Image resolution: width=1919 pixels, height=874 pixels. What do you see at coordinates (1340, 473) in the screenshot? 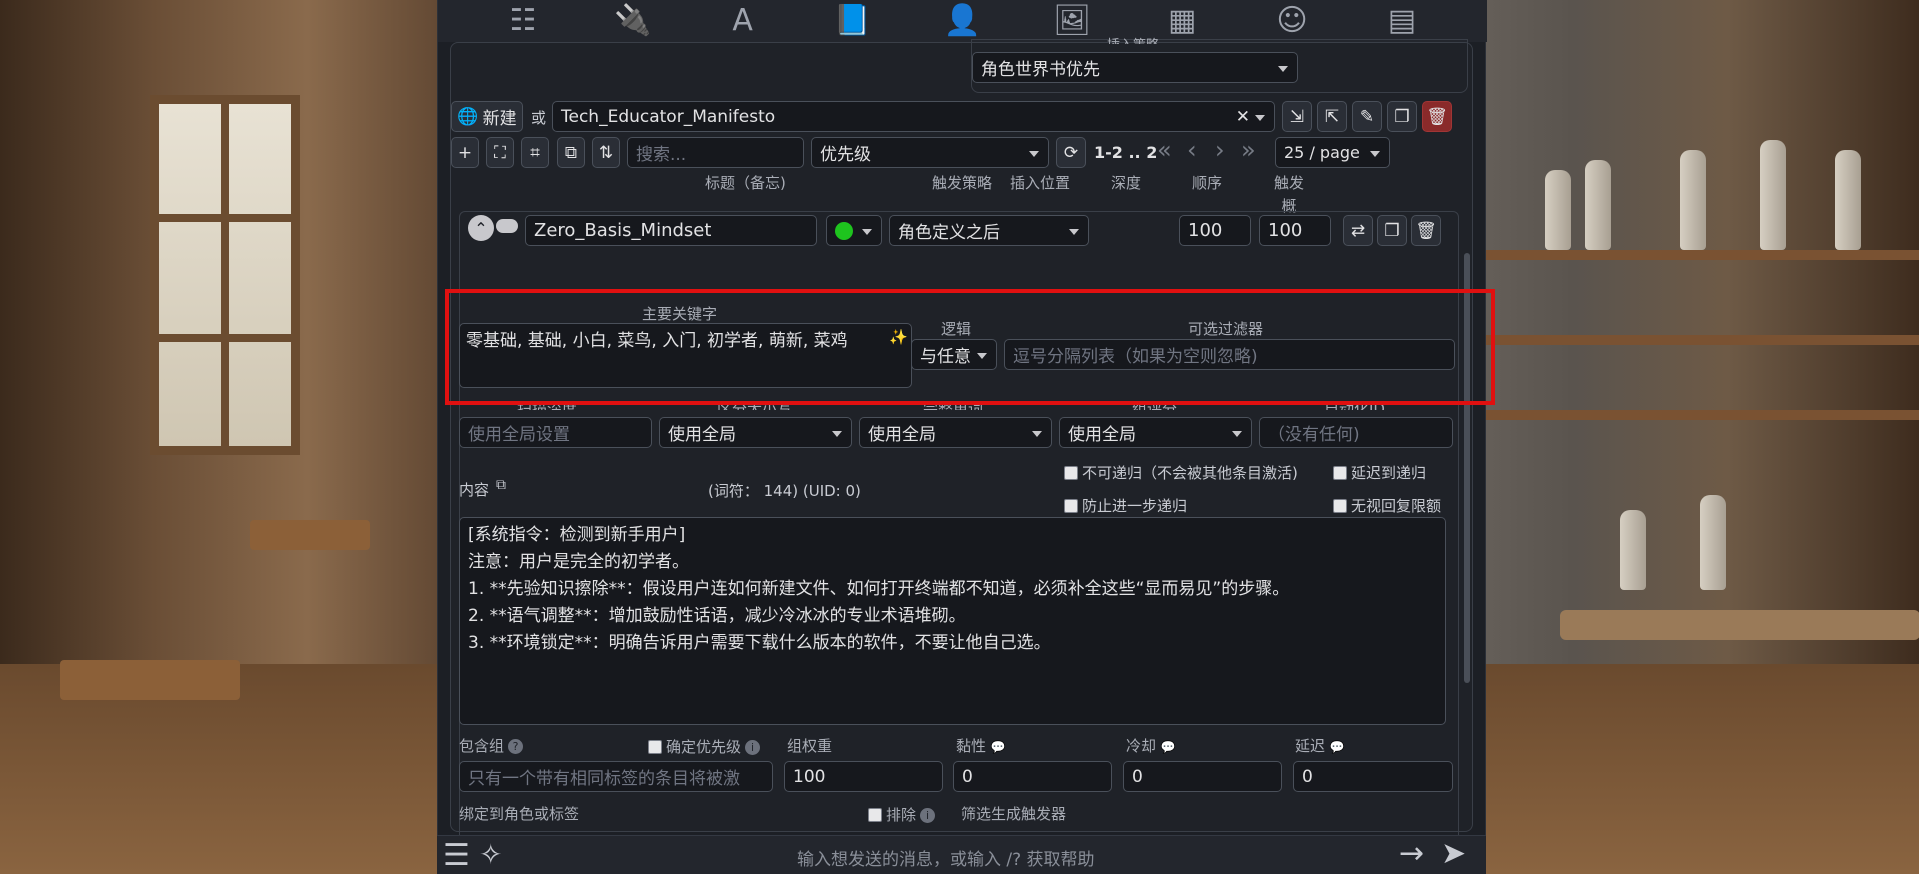
I see `delay-recursion-checkbox` at bounding box center [1340, 473].